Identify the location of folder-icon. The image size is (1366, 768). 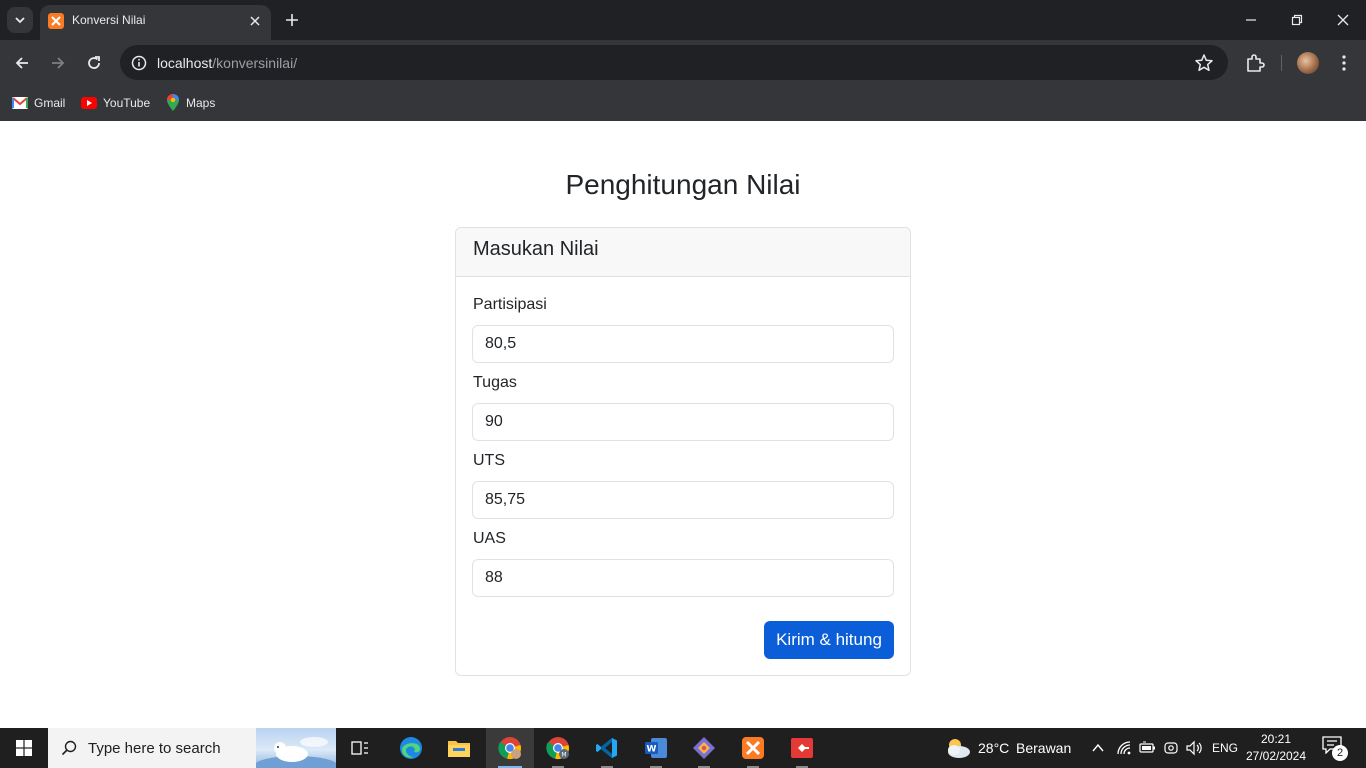
(459, 749).